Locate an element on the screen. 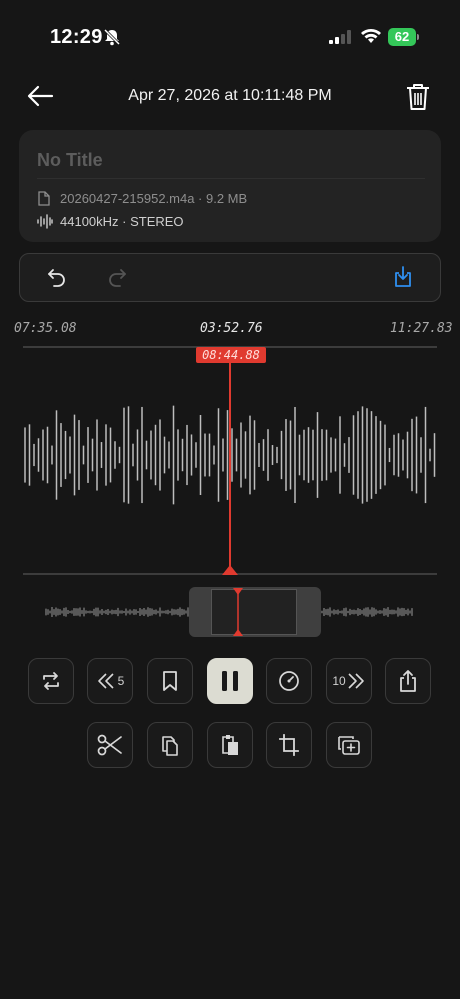  paste-icon is located at coordinates (230, 745).